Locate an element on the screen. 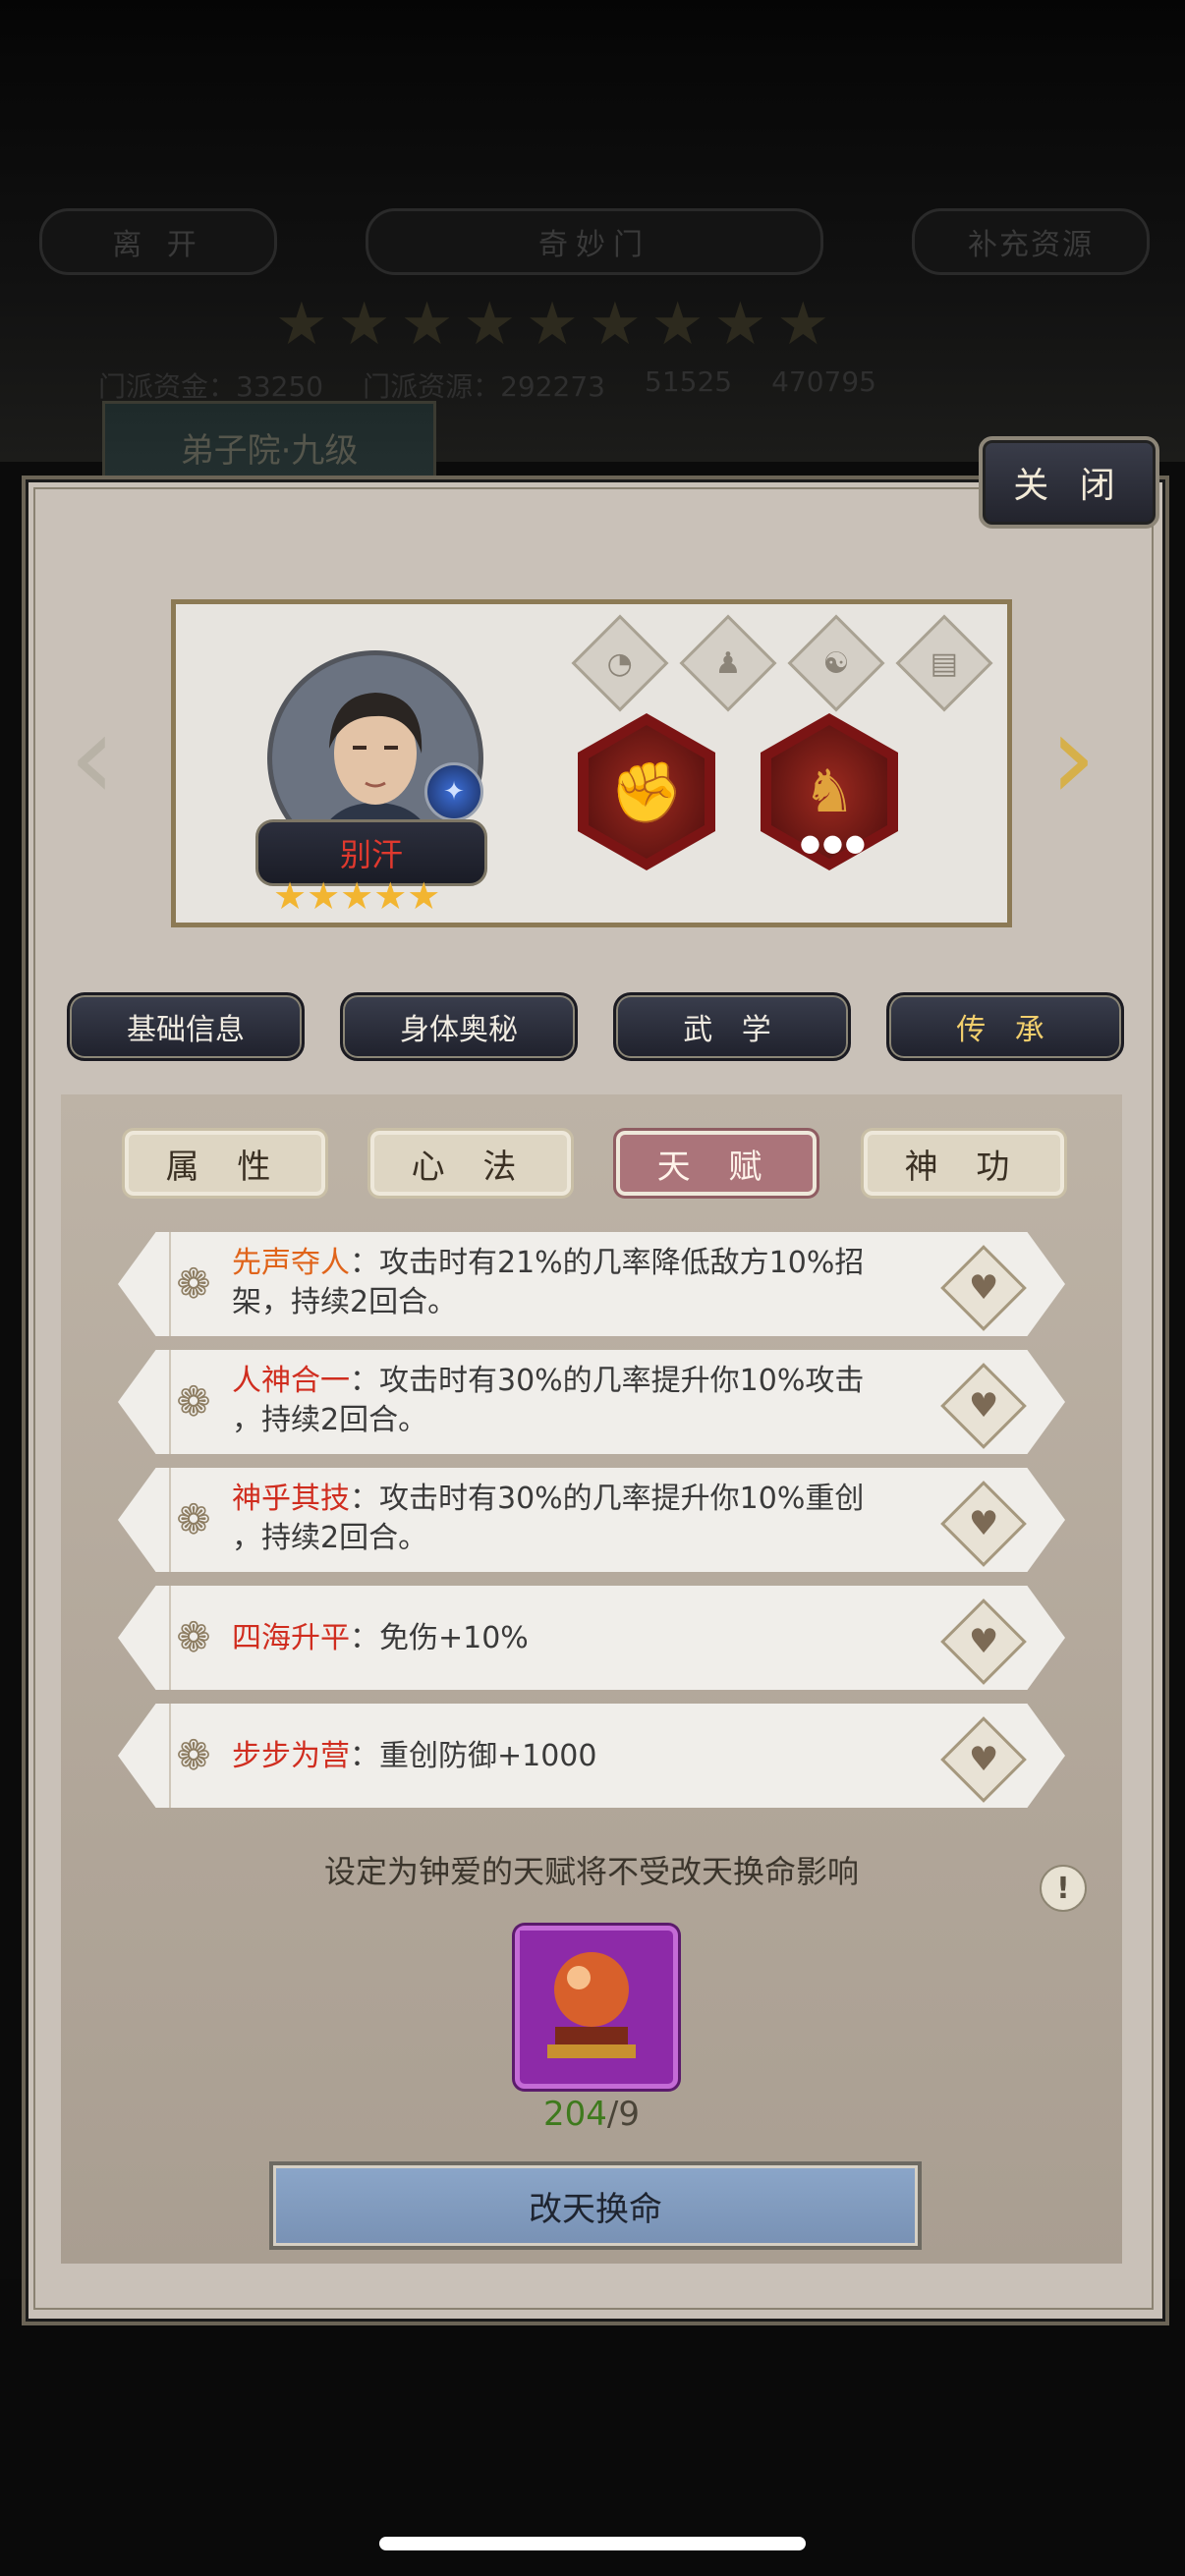 The image size is (1185, 2576). talent-text: 先声夺人：攻击时有21%的几率降低敌方10%招 架，持续2回合。 is located at coordinates (548, 1282).